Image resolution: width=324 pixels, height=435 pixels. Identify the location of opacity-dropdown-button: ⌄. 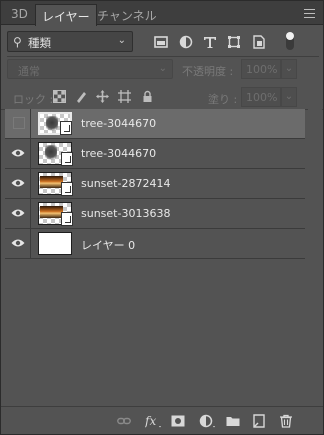
(289, 69).